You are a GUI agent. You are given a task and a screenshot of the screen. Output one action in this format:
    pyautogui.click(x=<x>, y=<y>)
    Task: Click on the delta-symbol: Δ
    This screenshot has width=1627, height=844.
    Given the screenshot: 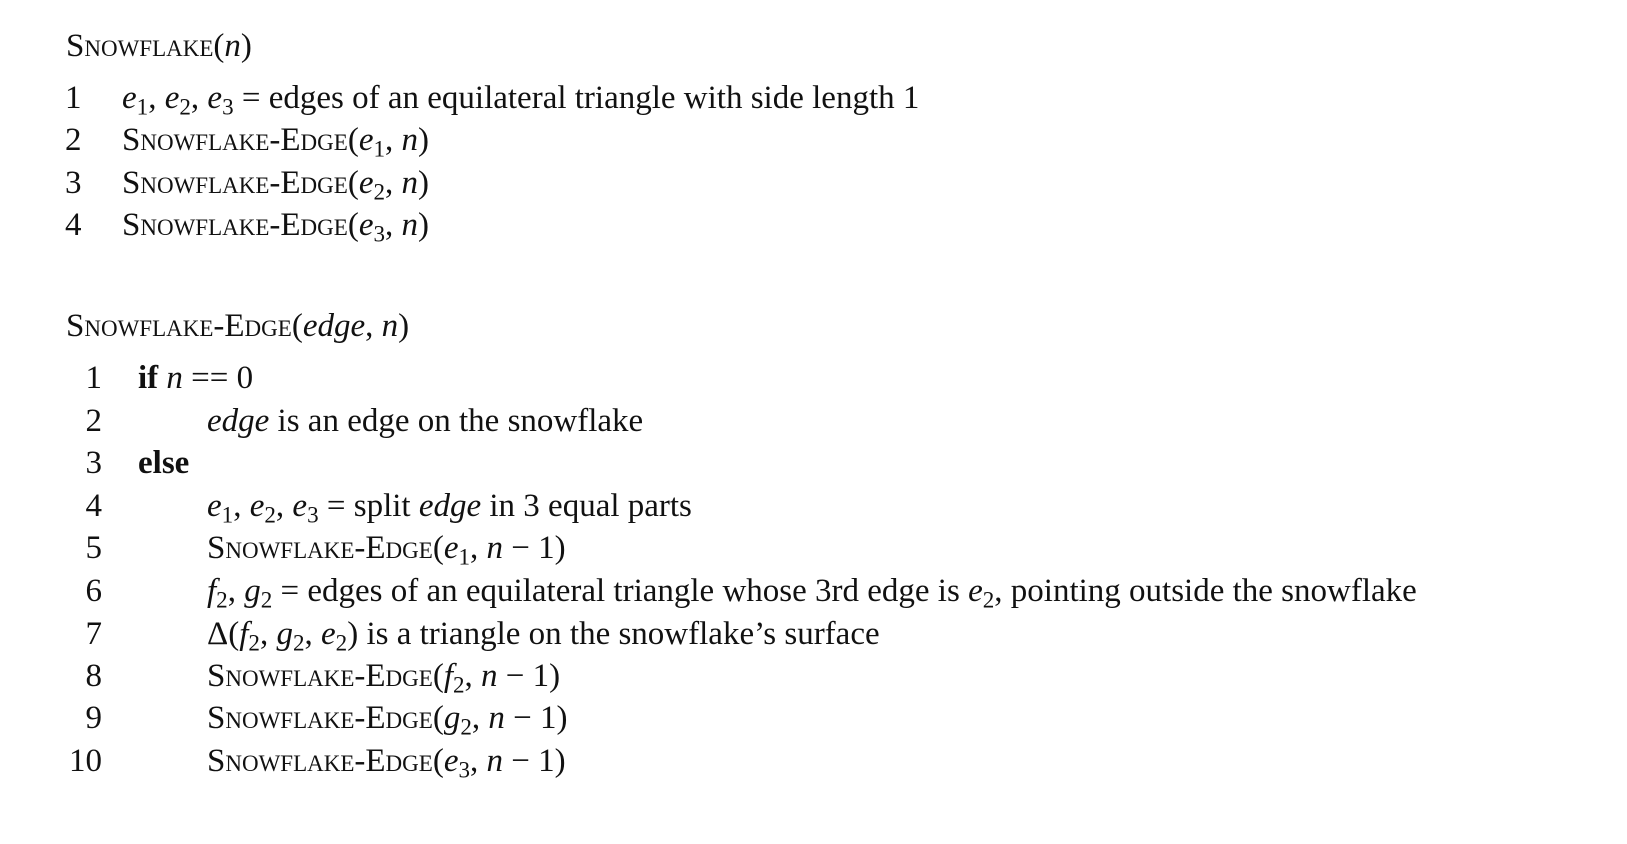 What is the action you would take?
    pyautogui.click(x=218, y=634)
    